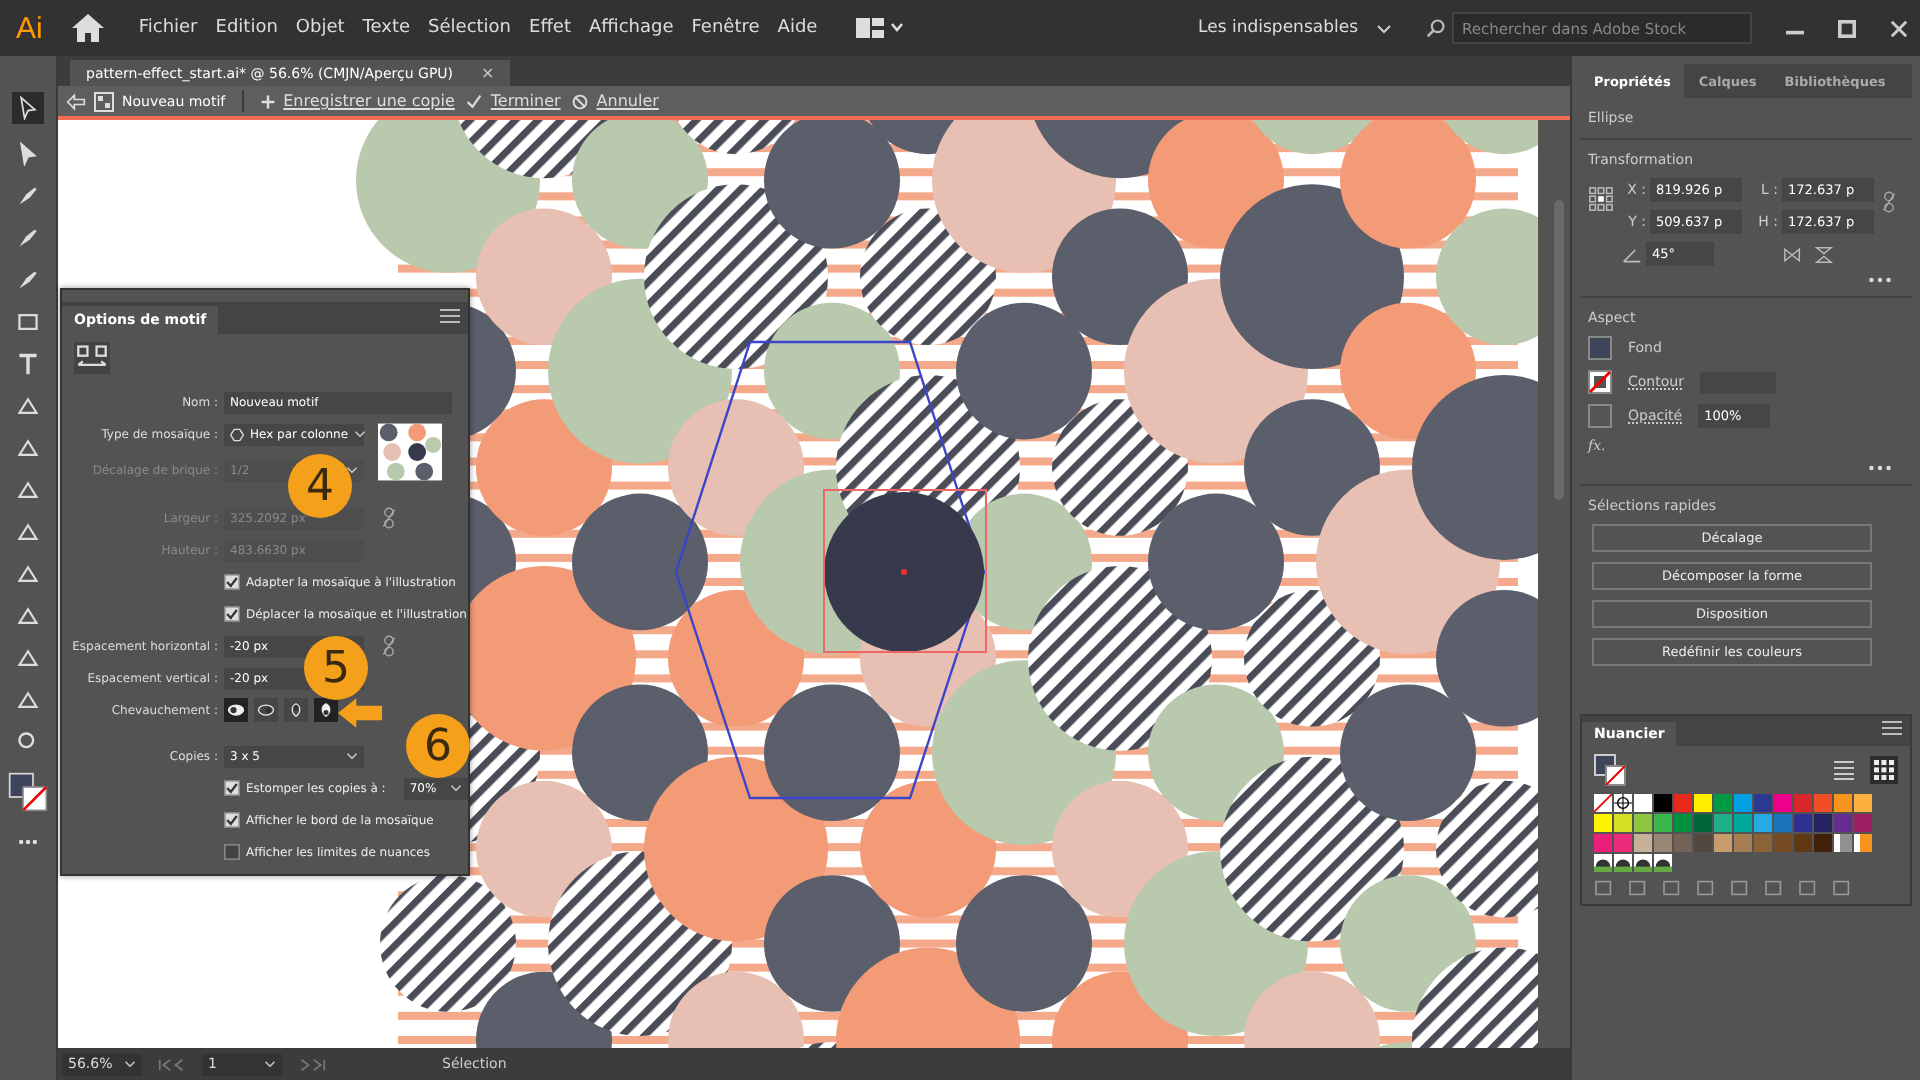  Describe the element at coordinates (369, 101) in the screenshot. I see `pattern-action-link: Enregistrer une copie` at that location.